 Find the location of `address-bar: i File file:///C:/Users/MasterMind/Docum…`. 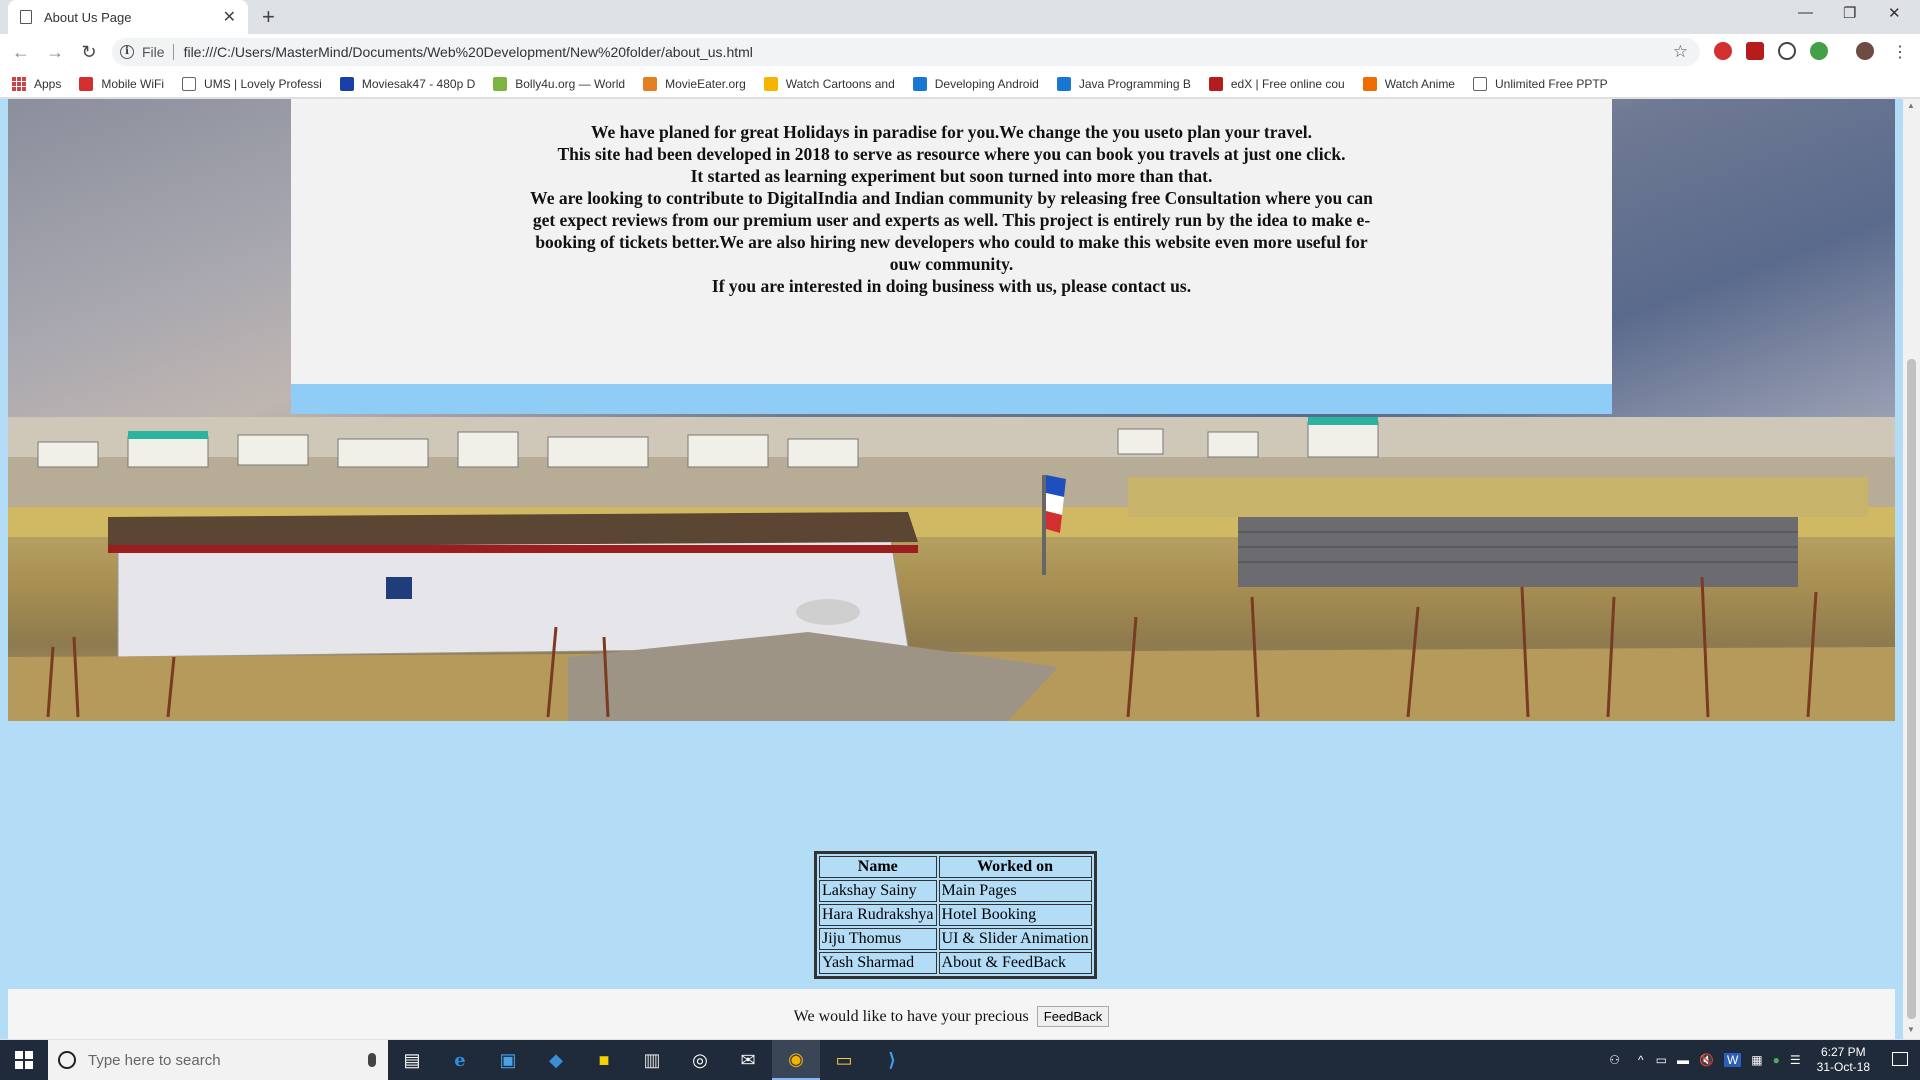

address-bar: i File file:///C:/Users/MasterMind/Docum… is located at coordinates (906, 52).